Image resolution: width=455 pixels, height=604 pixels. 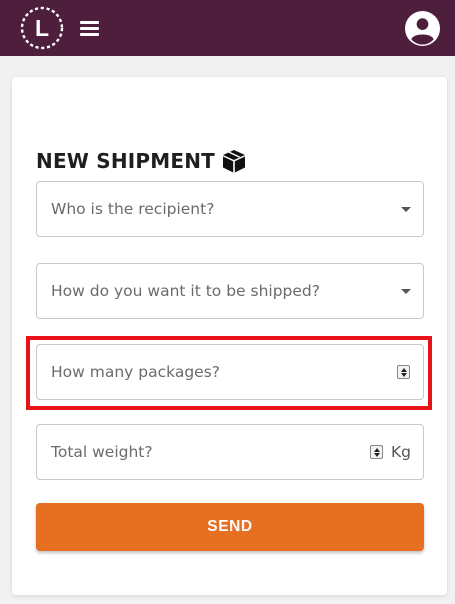 What do you see at coordinates (89, 22) in the screenshot?
I see `hamburger-icon` at bounding box center [89, 22].